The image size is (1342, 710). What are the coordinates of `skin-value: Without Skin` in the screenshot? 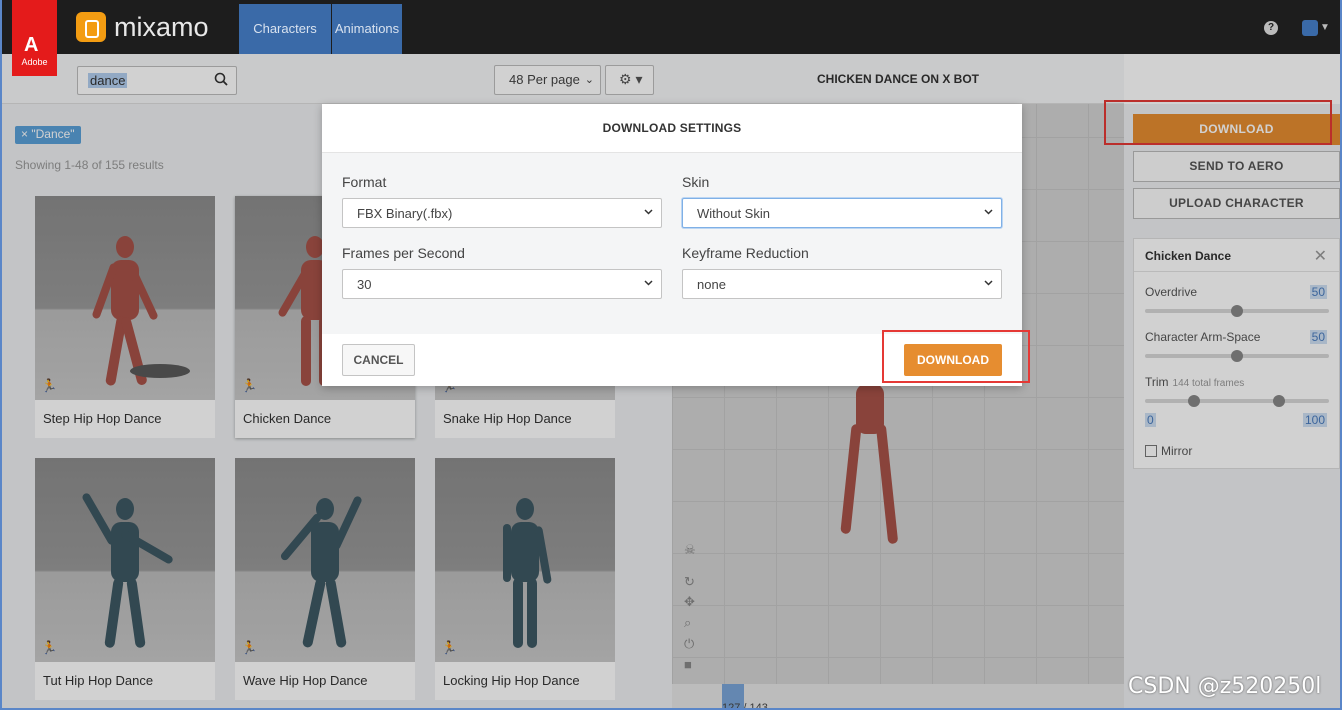 It's located at (733, 213).